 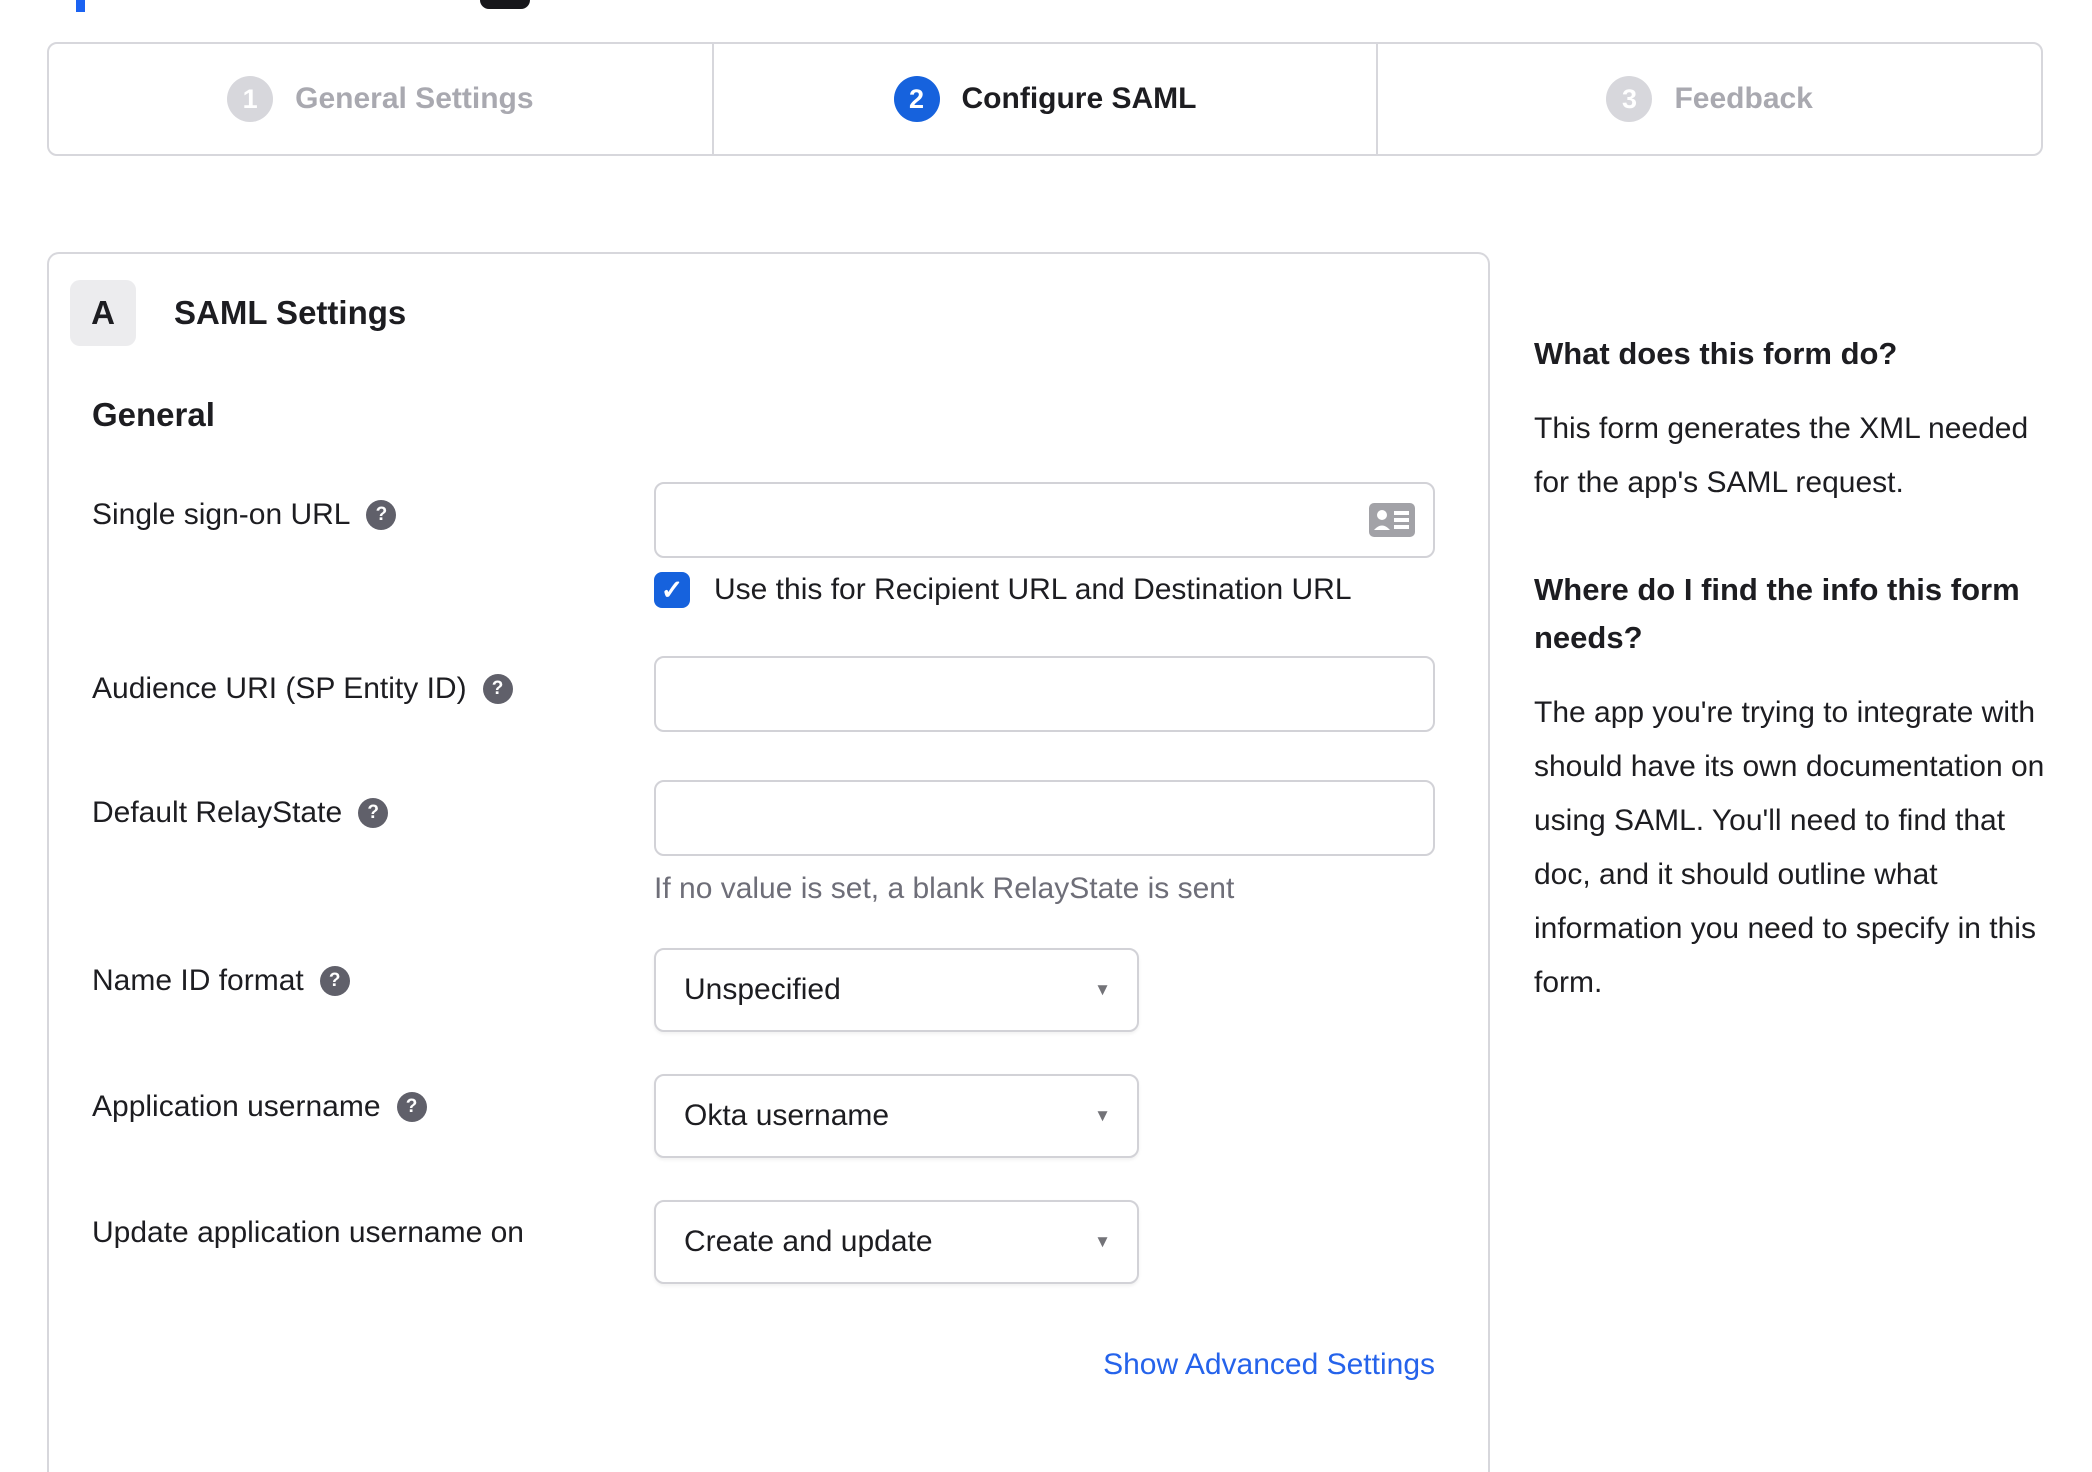 What do you see at coordinates (290, 312) in the screenshot?
I see `panel-title: SAML Settings` at bounding box center [290, 312].